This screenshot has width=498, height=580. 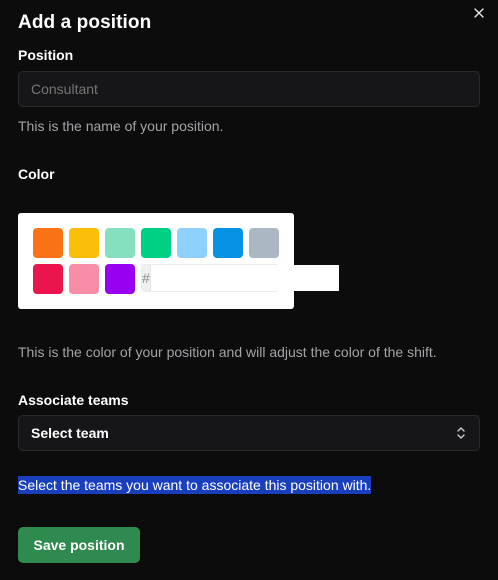 What do you see at coordinates (70, 433) in the screenshot?
I see `team-select-value: Select team` at bounding box center [70, 433].